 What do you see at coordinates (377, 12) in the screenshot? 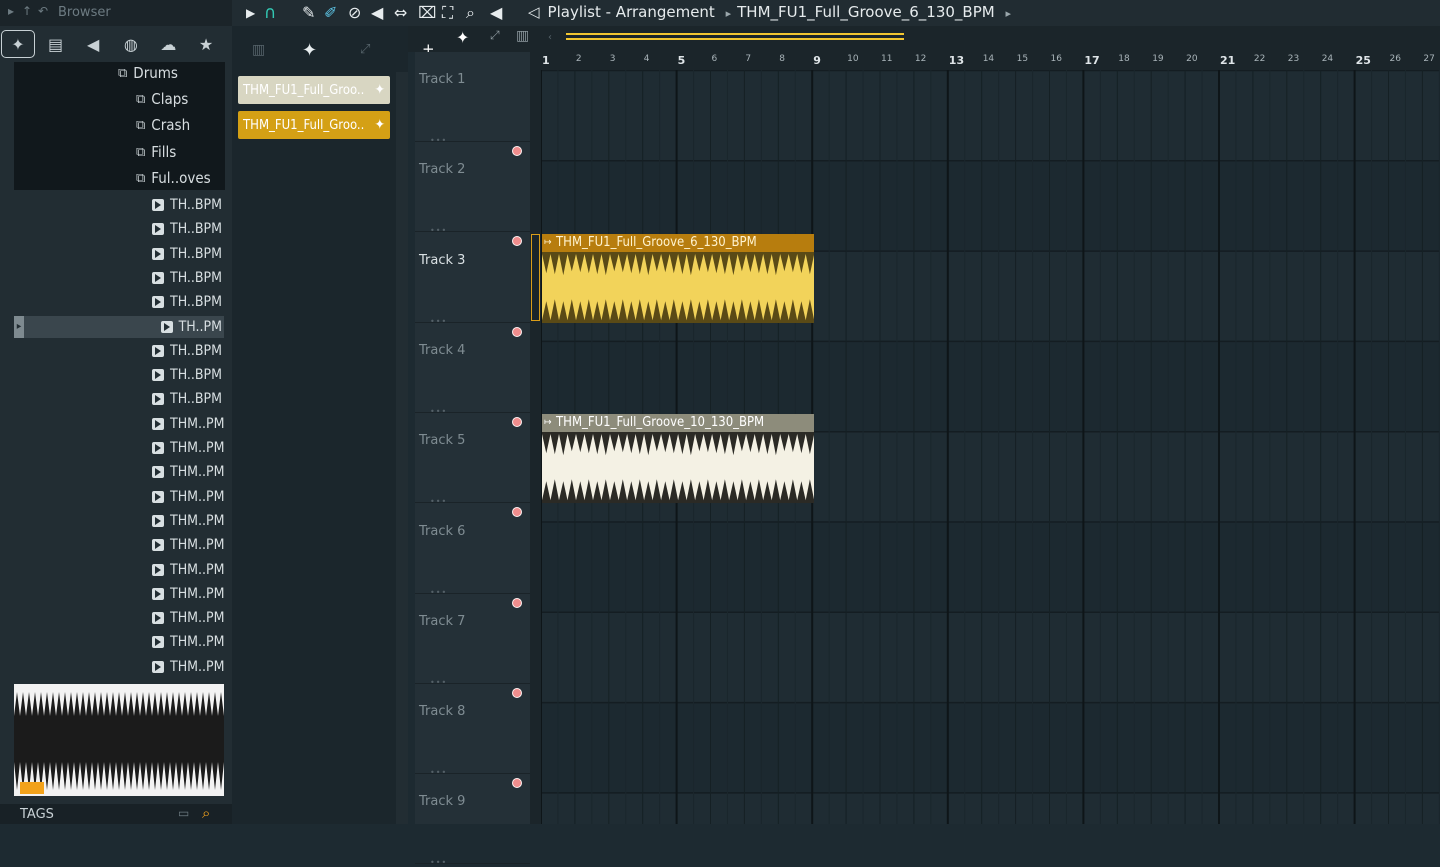
I see `mute-icon: ◀` at bounding box center [377, 12].